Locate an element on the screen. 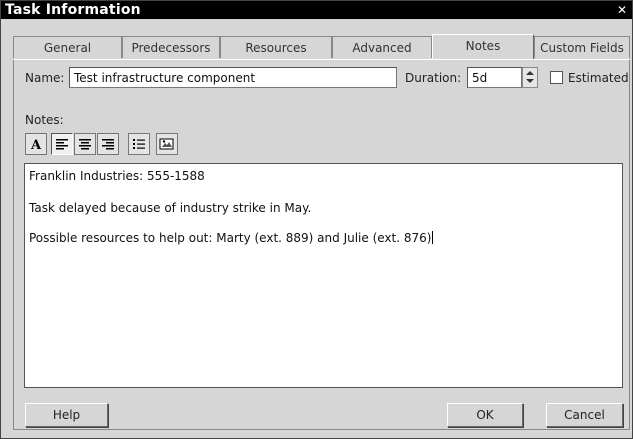 This screenshot has height=439, width=633. align-right-button is located at coordinates (108, 144).